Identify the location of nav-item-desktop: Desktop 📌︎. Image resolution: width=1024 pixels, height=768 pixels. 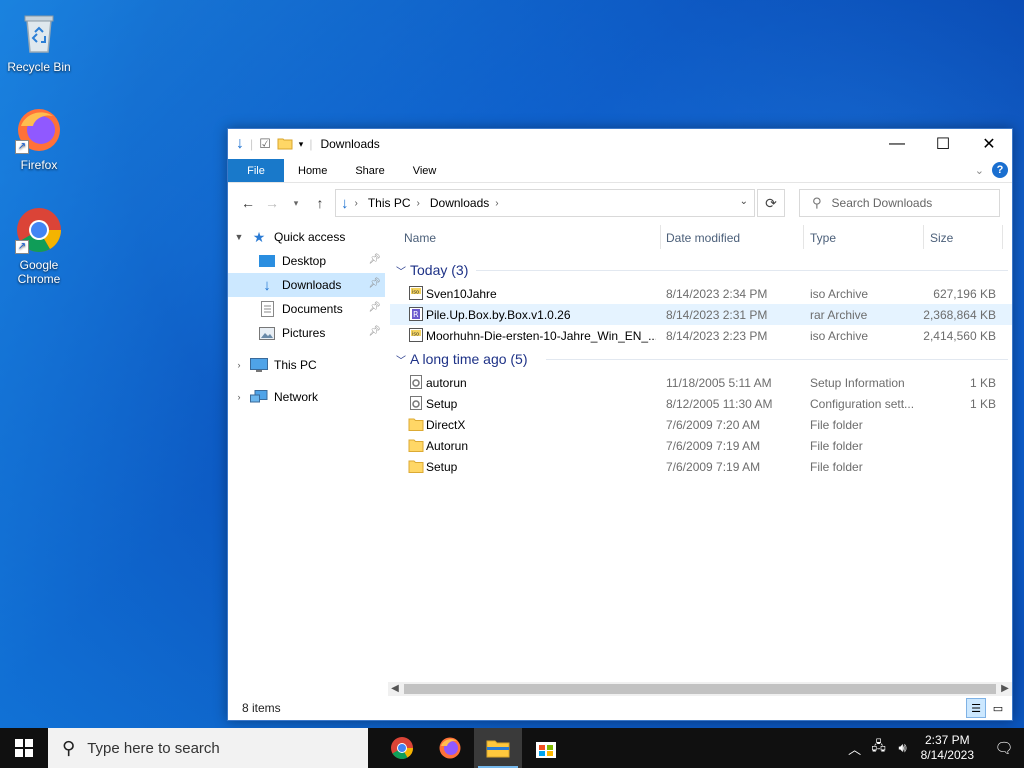
(306, 261).